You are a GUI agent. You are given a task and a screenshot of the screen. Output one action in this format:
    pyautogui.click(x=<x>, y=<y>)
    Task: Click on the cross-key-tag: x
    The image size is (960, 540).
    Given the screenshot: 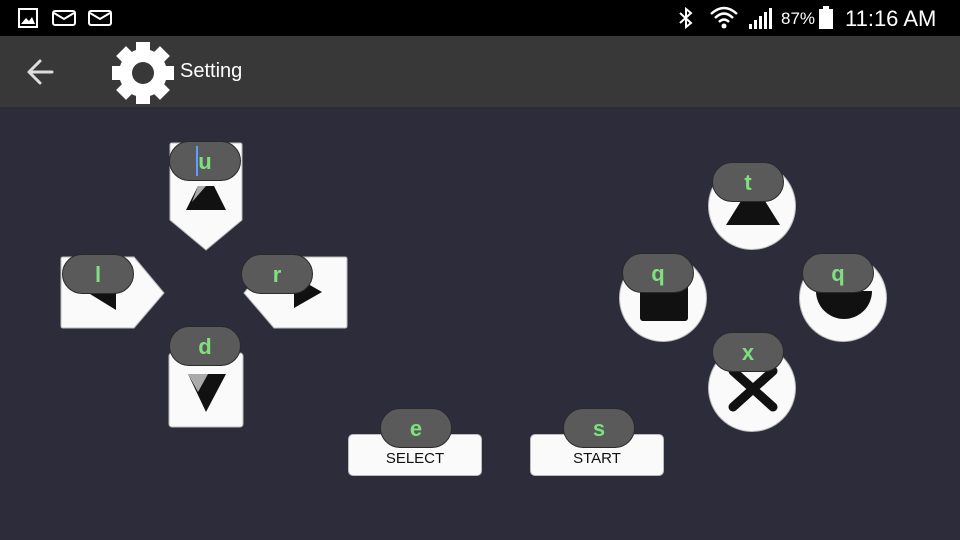 What is the action you would take?
    pyautogui.click(x=748, y=352)
    